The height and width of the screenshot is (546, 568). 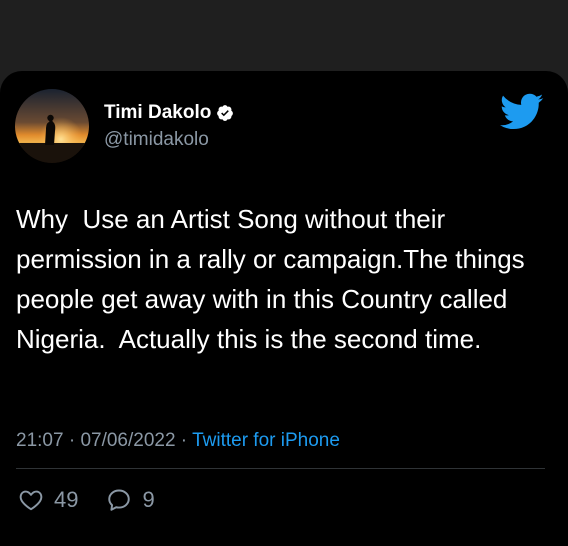 What do you see at coordinates (86, 500) in the screenshot?
I see `tweet-actions: 49 9` at bounding box center [86, 500].